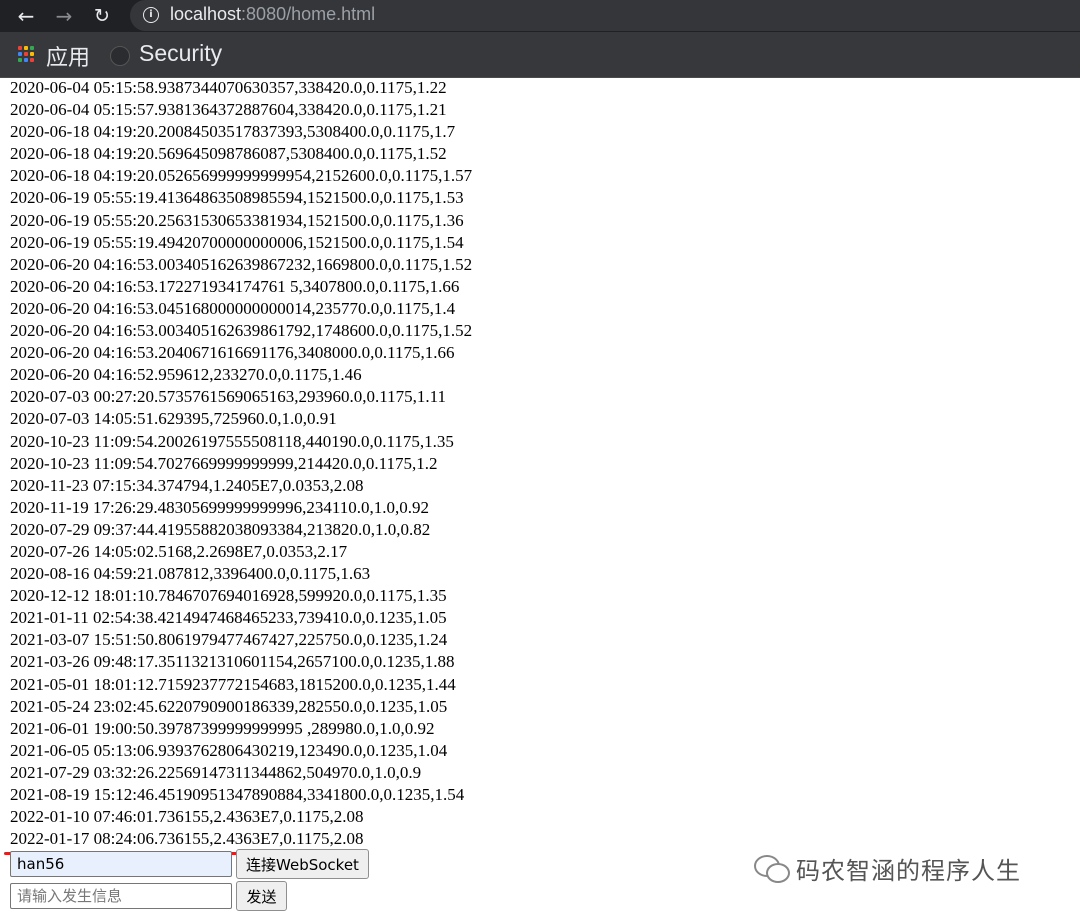  I want to click on watermark: 码农智涵的程序人生, so click(887, 868).